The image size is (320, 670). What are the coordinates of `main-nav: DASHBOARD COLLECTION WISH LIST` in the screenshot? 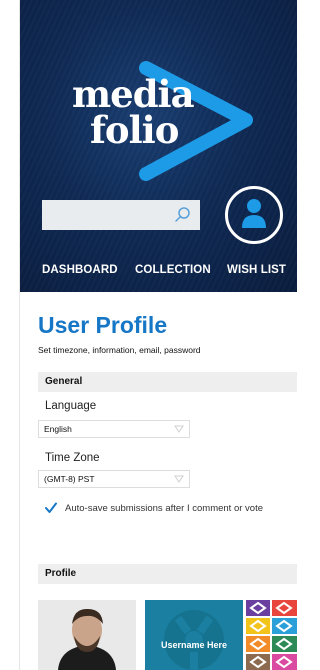 It's located at (168, 272).